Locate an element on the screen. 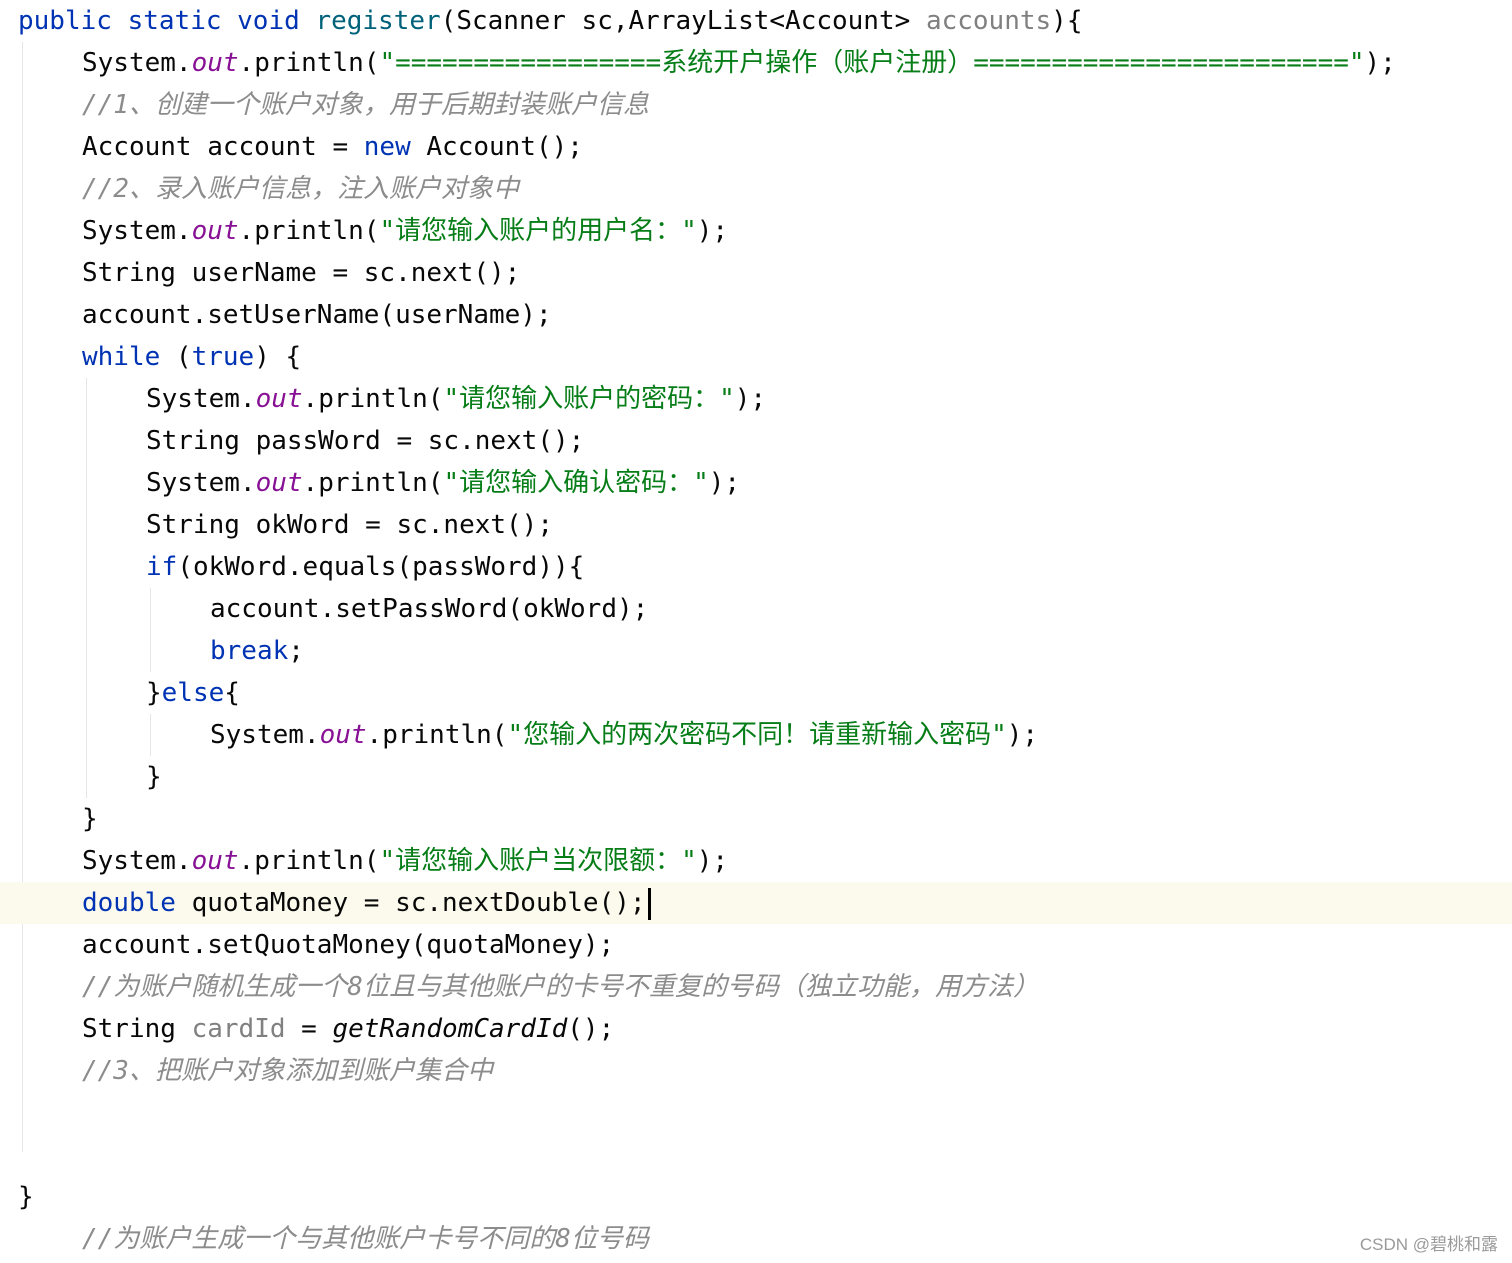 The width and height of the screenshot is (1512, 1263). code-token-comment: //3、把账户对象添加到账户集合中 is located at coordinates (287, 1071).